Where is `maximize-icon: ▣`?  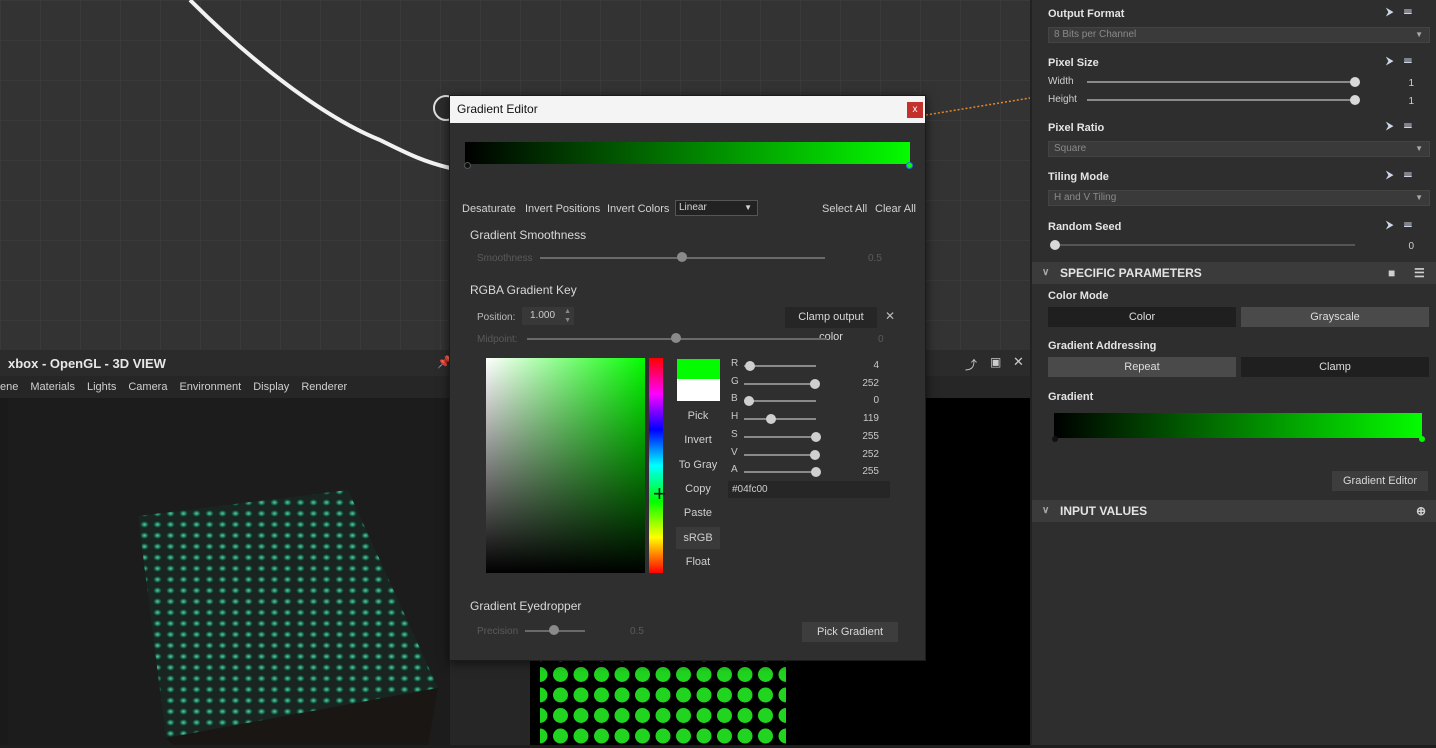 maximize-icon: ▣ is located at coordinates (995, 362).